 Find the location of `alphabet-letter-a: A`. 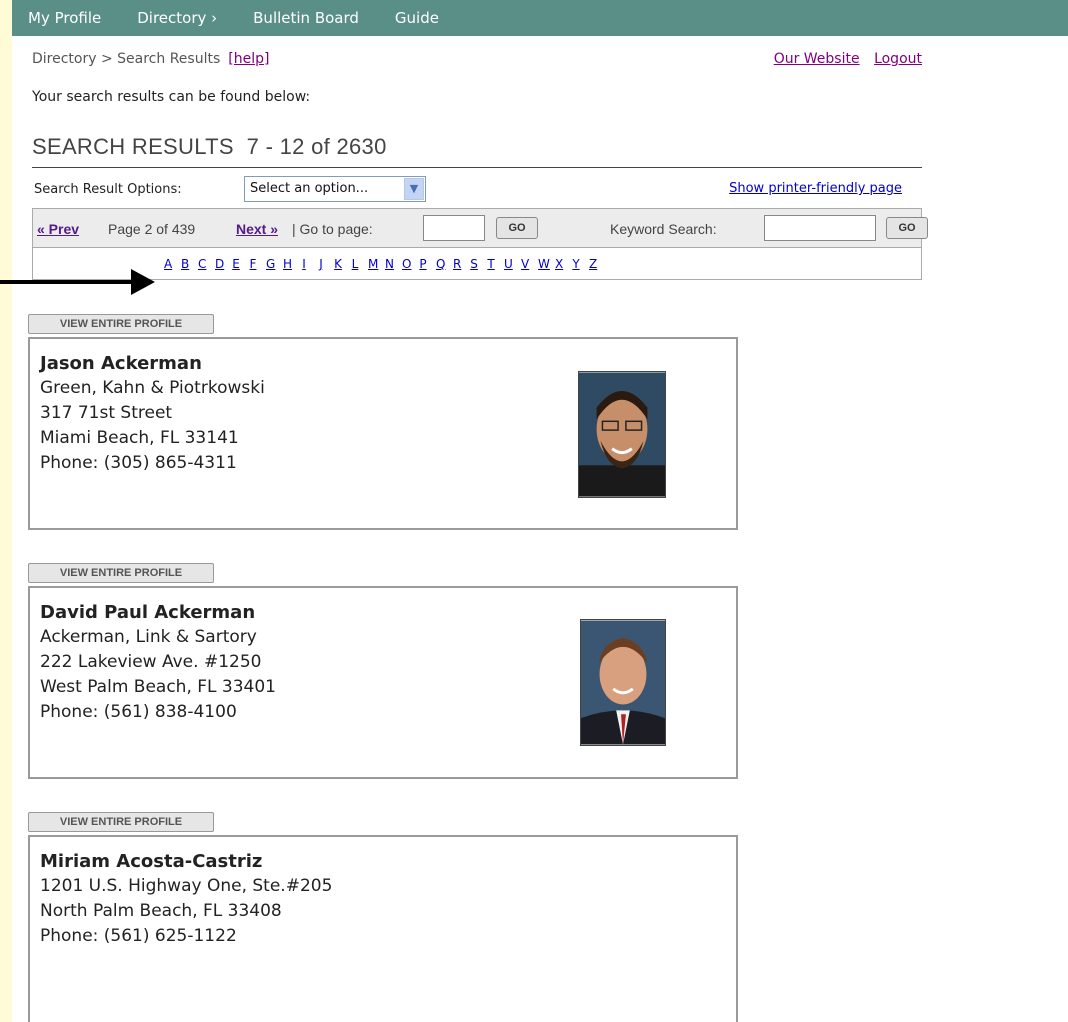

alphabet-letter-a: A is located at coordinates (168, 264).